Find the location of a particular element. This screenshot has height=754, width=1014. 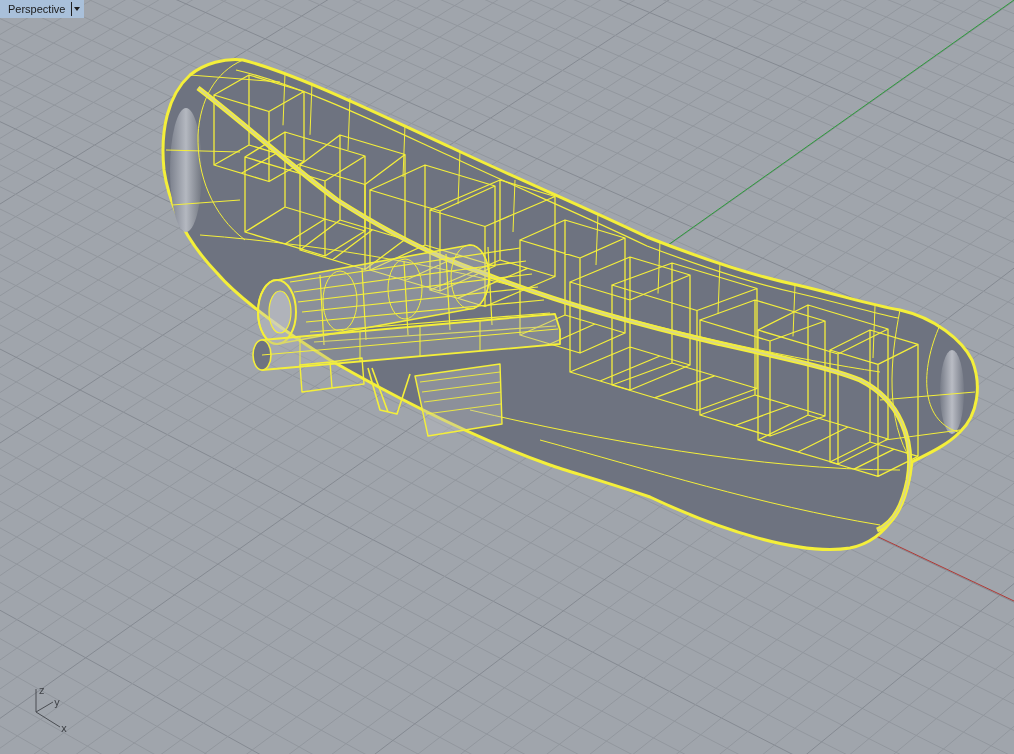

caret-icon is located at coordinates (76, 9).